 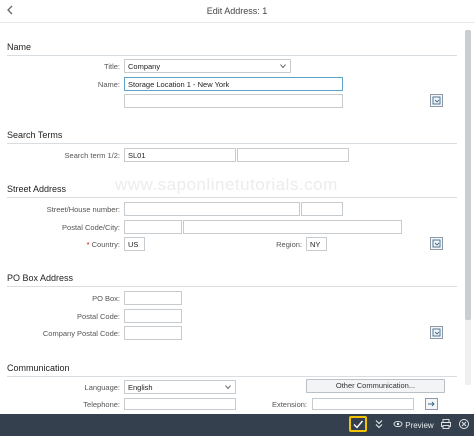 What do you see at coordinates (153, 298) in the screenshot?
I see `pobox-input` at bounding box center [153, 298].